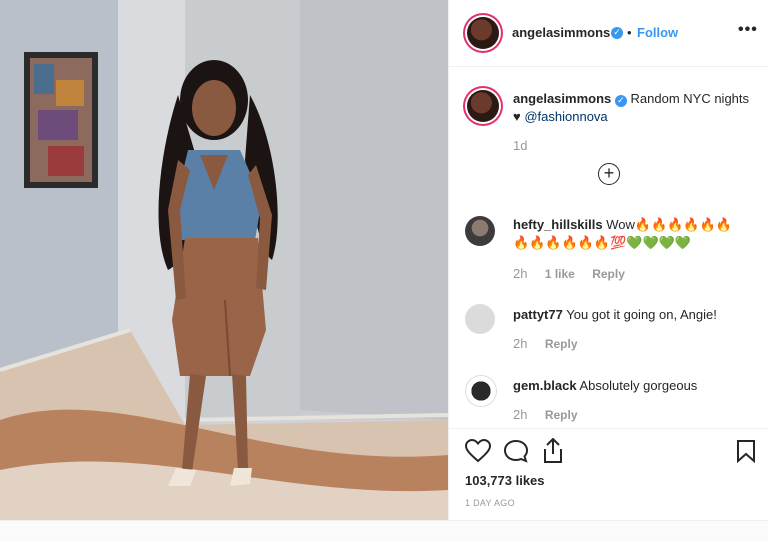  I want to click on caption-username: angelasimmons, so click(562, 98).